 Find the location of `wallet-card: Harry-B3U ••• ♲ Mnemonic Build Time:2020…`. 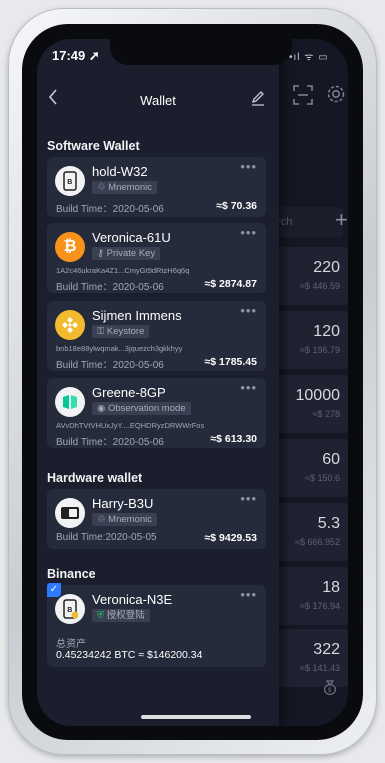

wallet-card: Harry-B3U ••• ♲ Mnemonic Build Time:2020… is located at coordinates (156, 519).